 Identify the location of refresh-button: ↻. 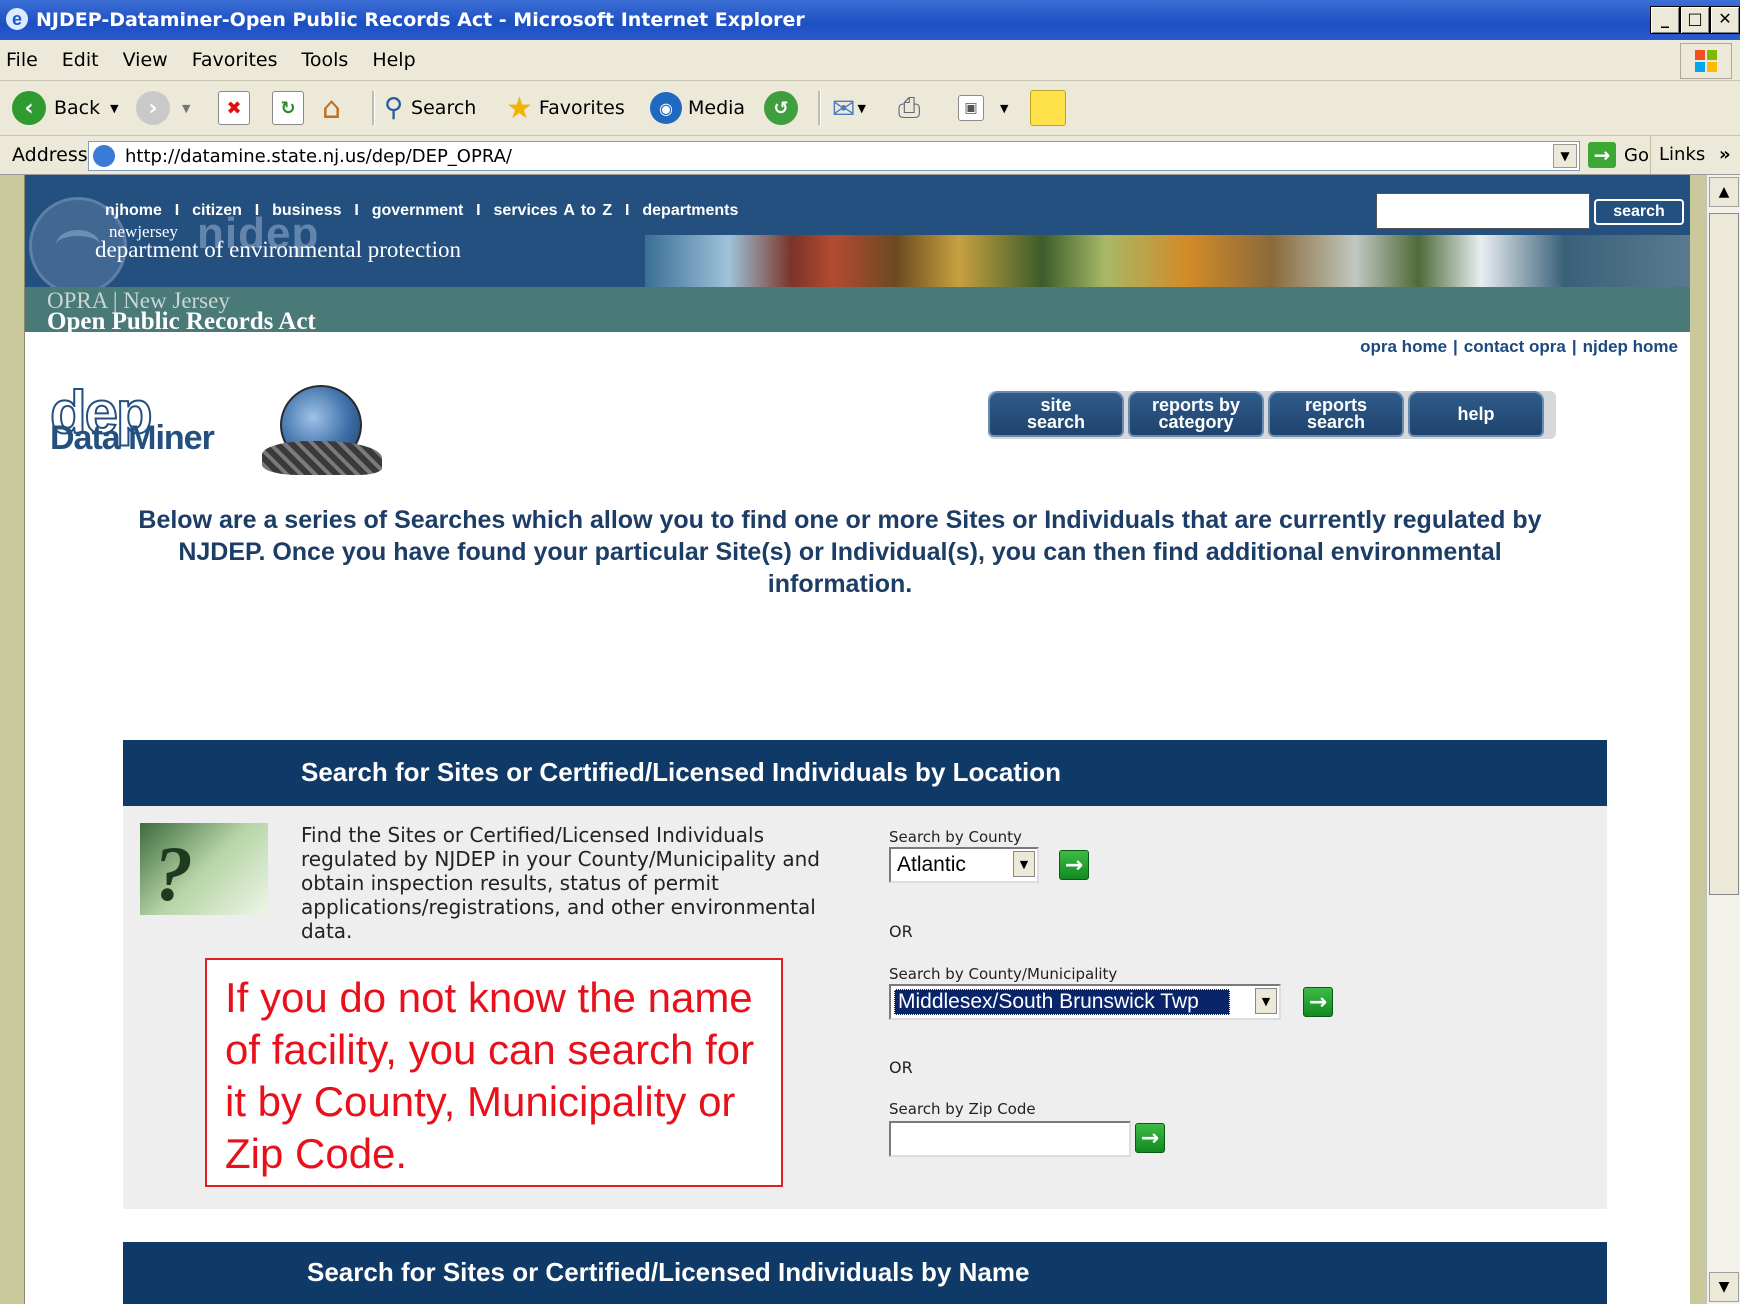
(288, 108).